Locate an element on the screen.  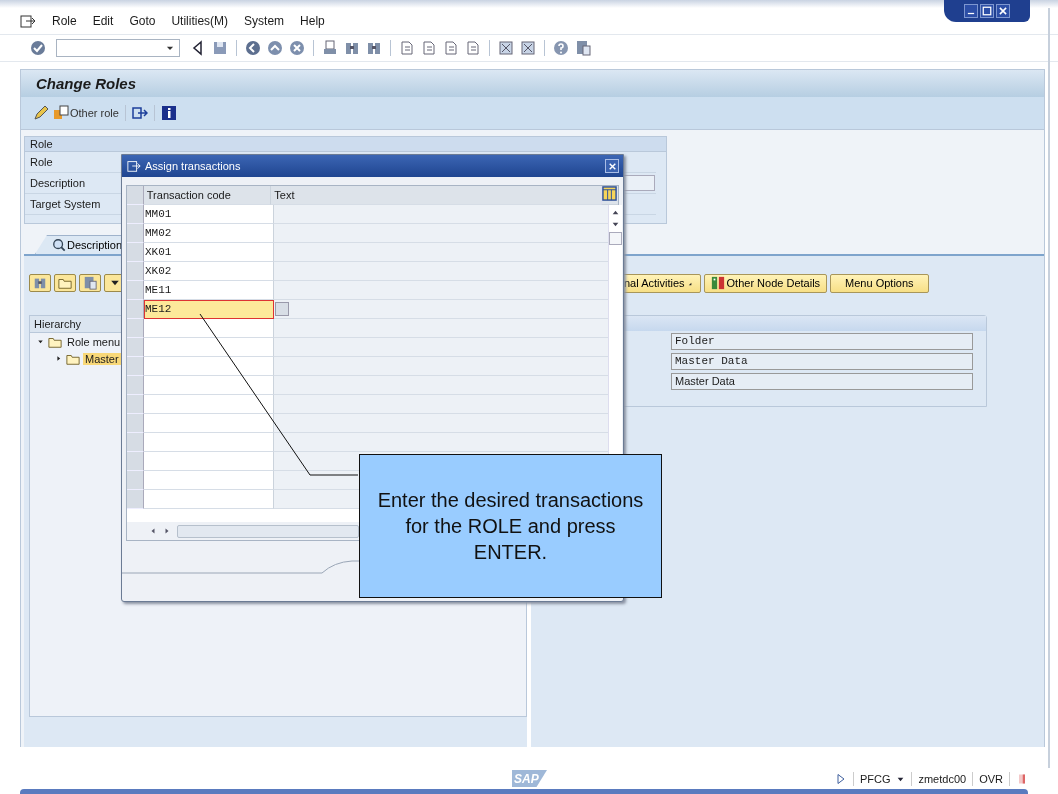
menu-item: Role is located at coordinates (64, 21).